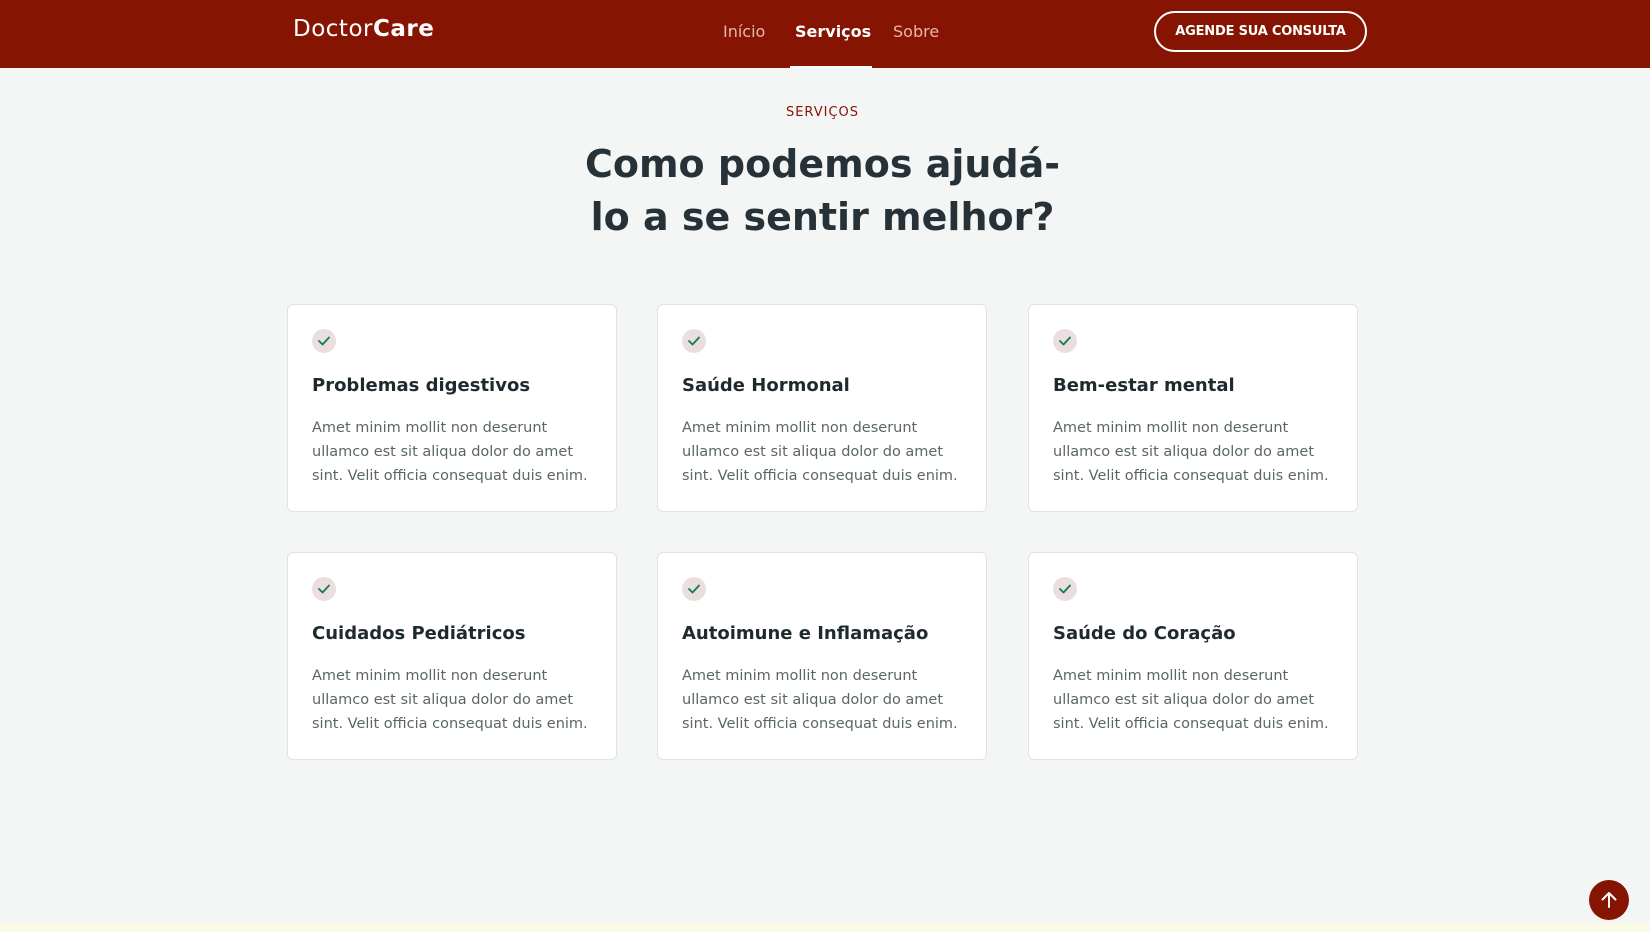 Image resolution: width=1650 pixels, height=932 pixels. What do you see at coordinates (833, 31) in the screenshot?
I see `nav-item-servicos: Serviços` at bounding box center [833, 31].